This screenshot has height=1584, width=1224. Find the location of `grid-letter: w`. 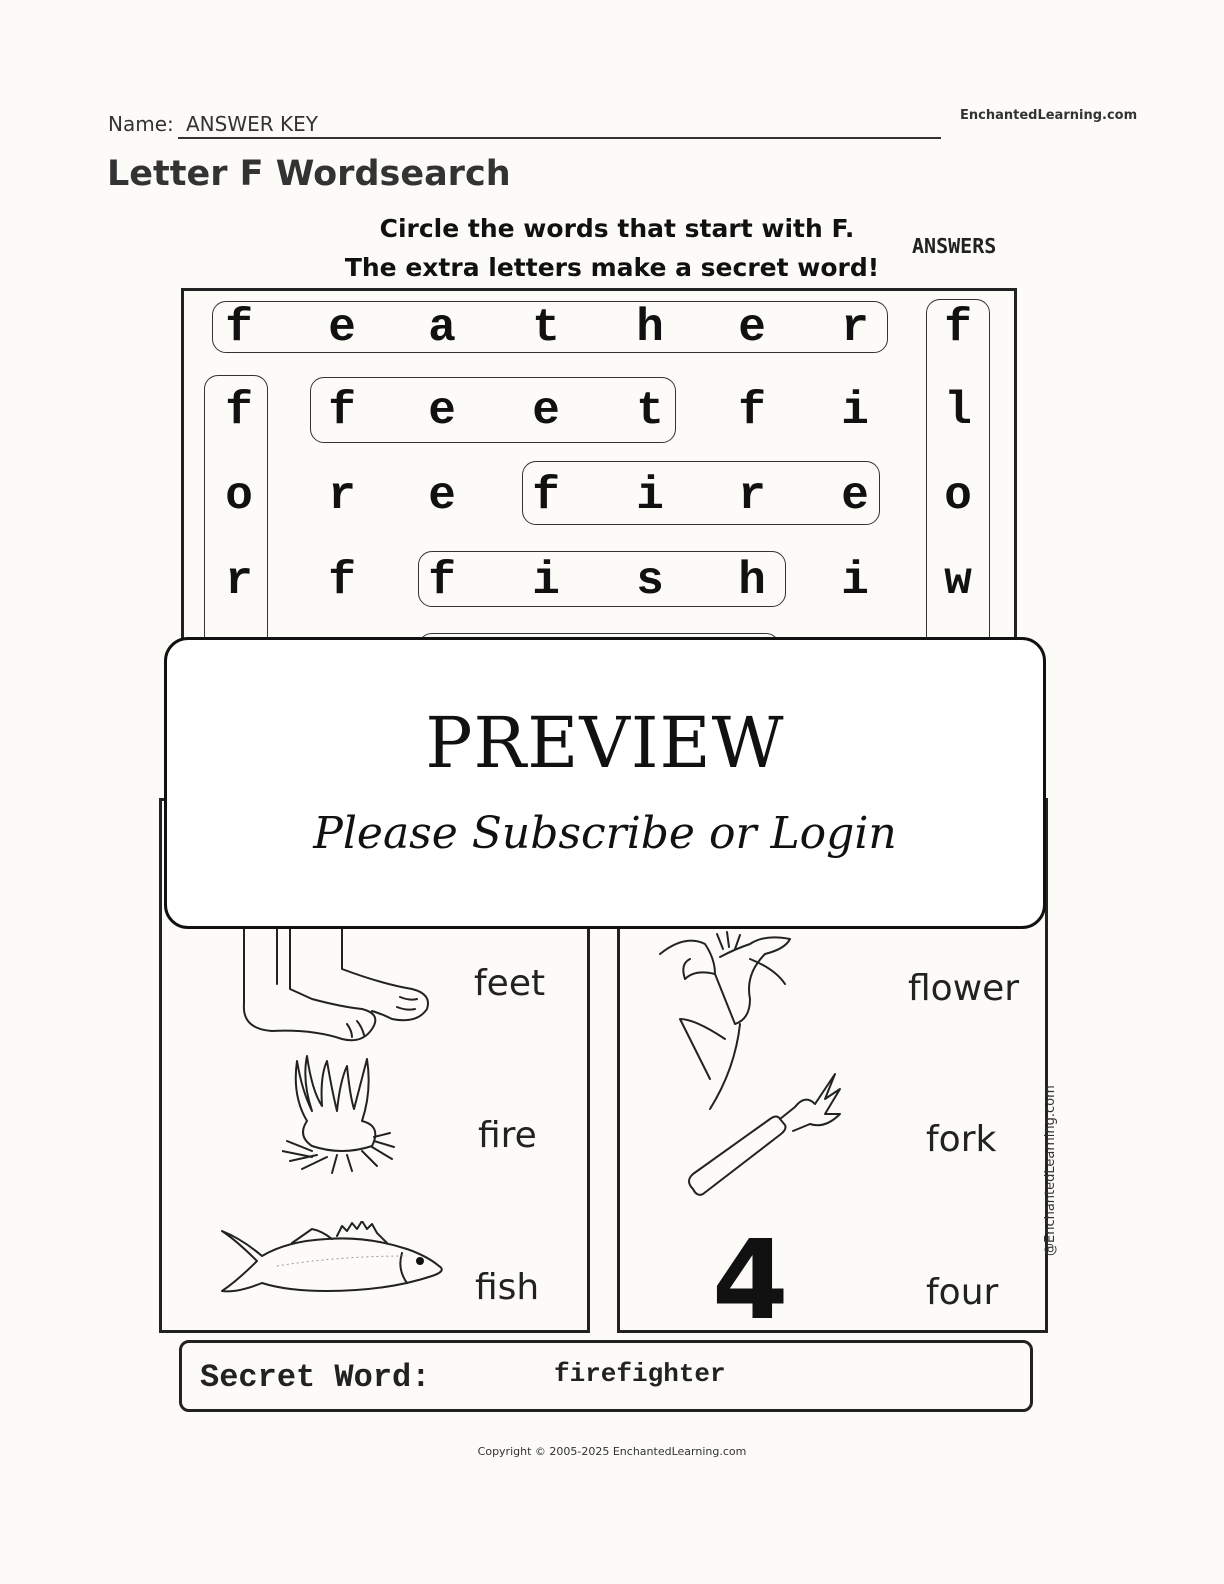

grid-letter: w is located at coordinates (958, 581).